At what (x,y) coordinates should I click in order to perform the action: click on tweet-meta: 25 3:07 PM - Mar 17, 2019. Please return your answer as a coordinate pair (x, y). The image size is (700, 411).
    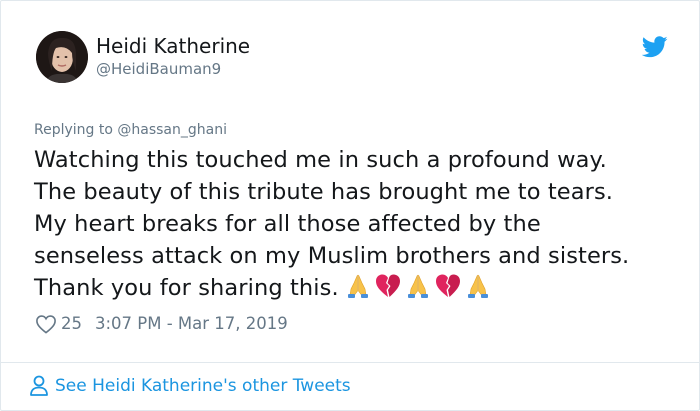
    Looking at the image, I should click on (161, 324).